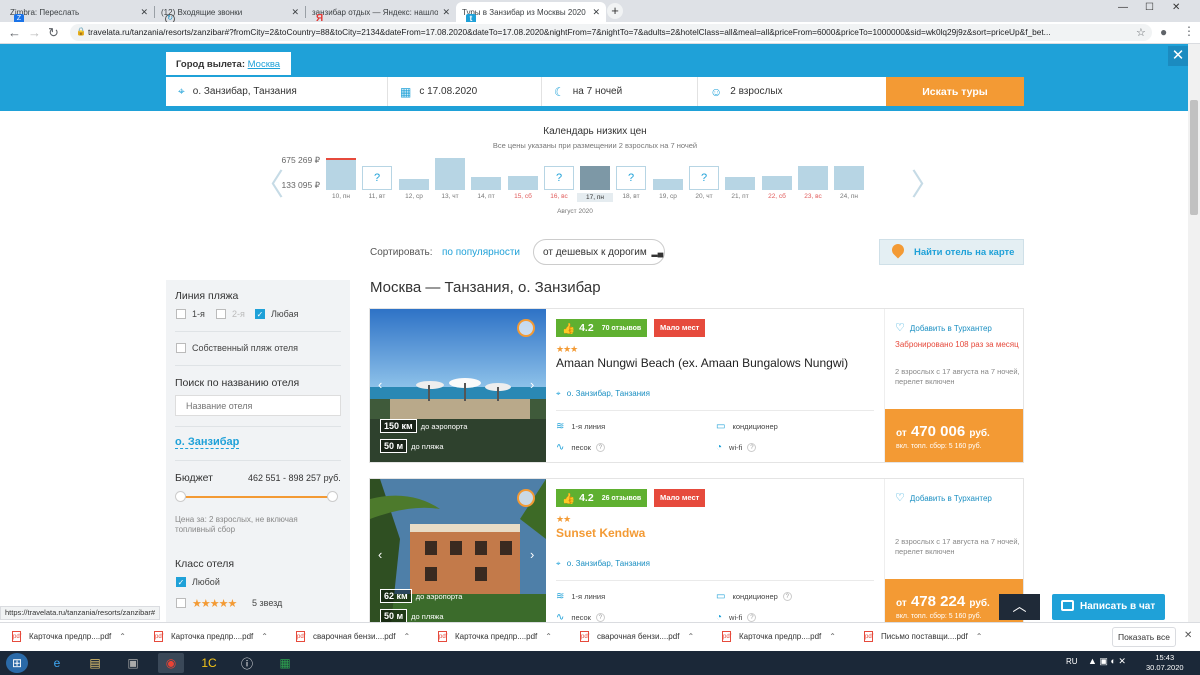  What do you see at coordinates (277, 91) in the screenshot?
I see `destination-field: ⌖ о. Занзибар, Танзания` at bounding box center [277, 91].